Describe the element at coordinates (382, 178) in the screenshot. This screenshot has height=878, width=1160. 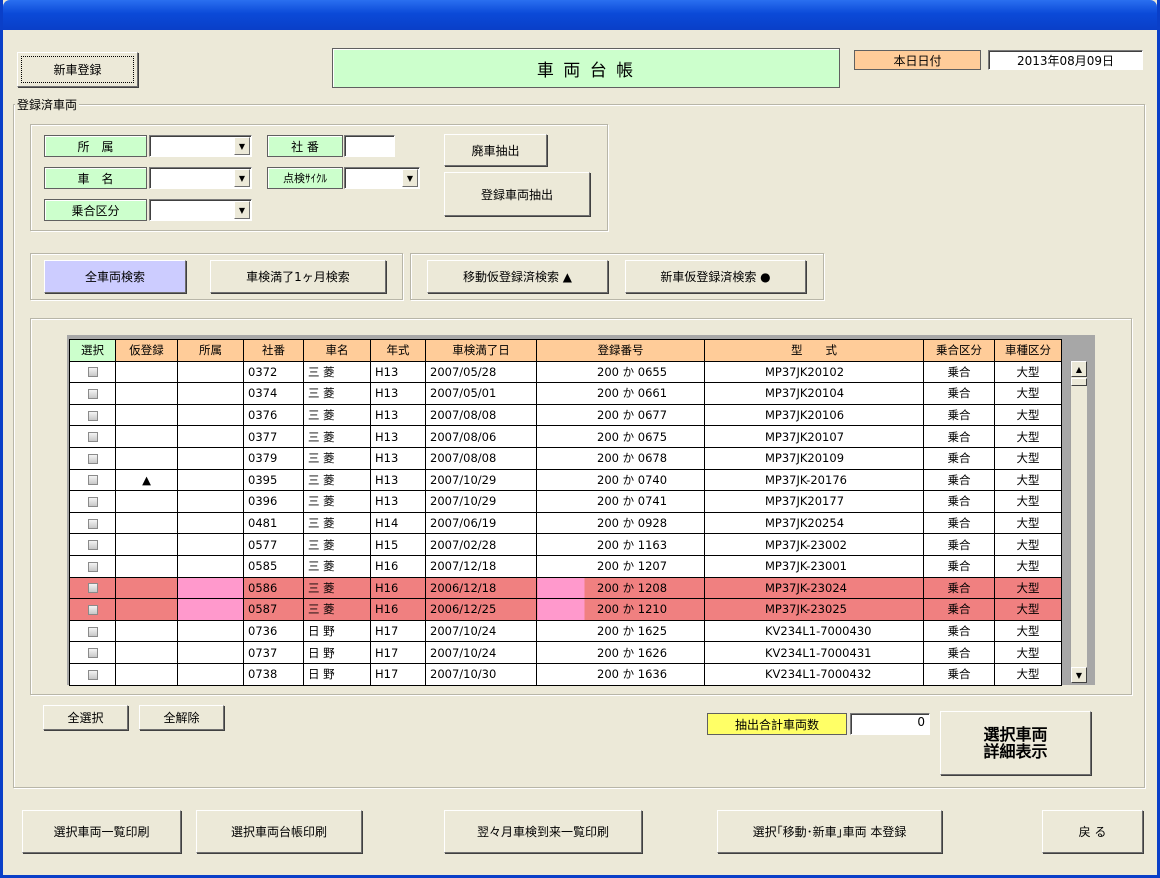
I see `inspection-cycle-select: ▼` at that location.